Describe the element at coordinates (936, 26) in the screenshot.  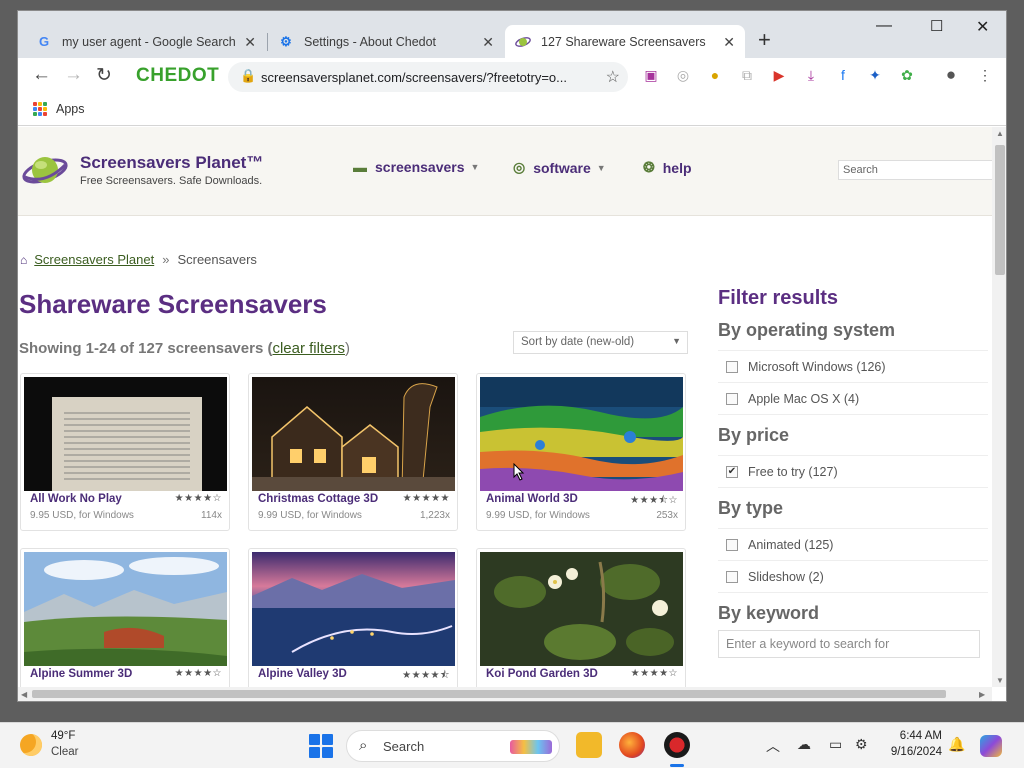
I see `maximize-button: ☐` at that location.